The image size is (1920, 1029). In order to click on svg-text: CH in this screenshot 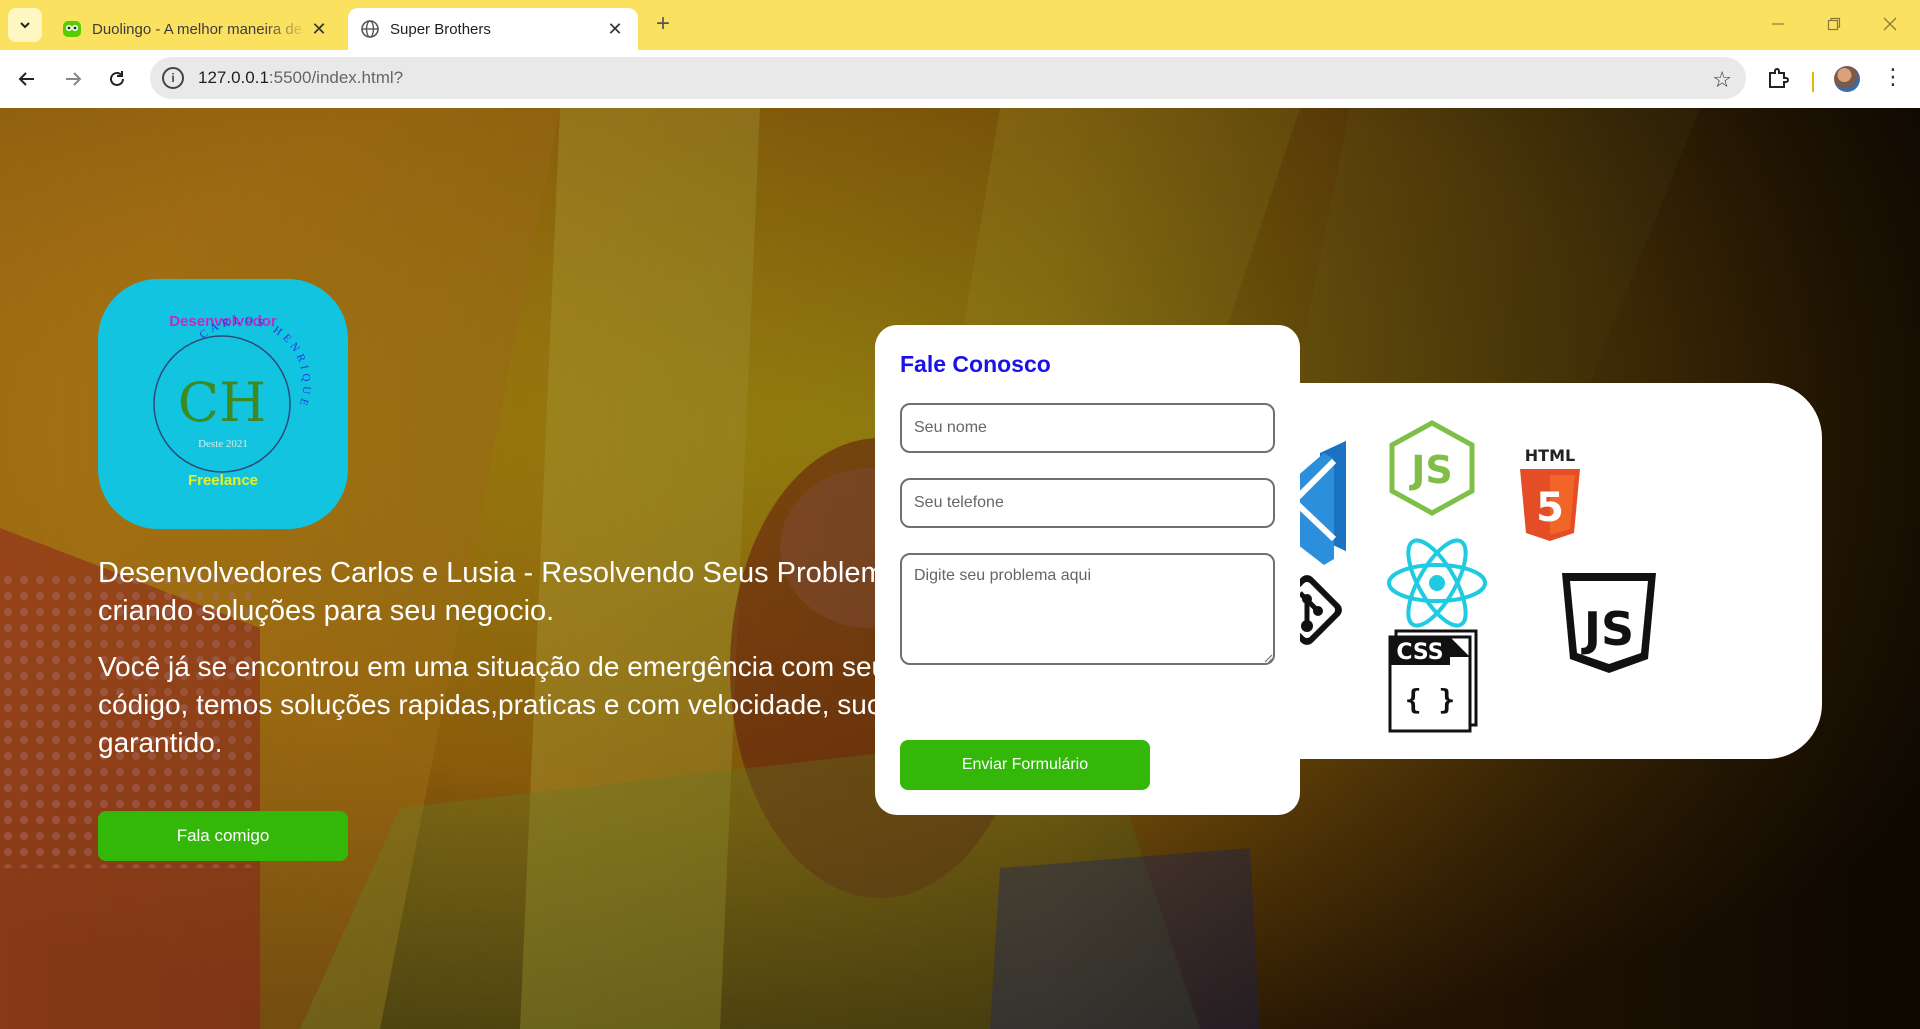, I will do `click(222, 402)`.